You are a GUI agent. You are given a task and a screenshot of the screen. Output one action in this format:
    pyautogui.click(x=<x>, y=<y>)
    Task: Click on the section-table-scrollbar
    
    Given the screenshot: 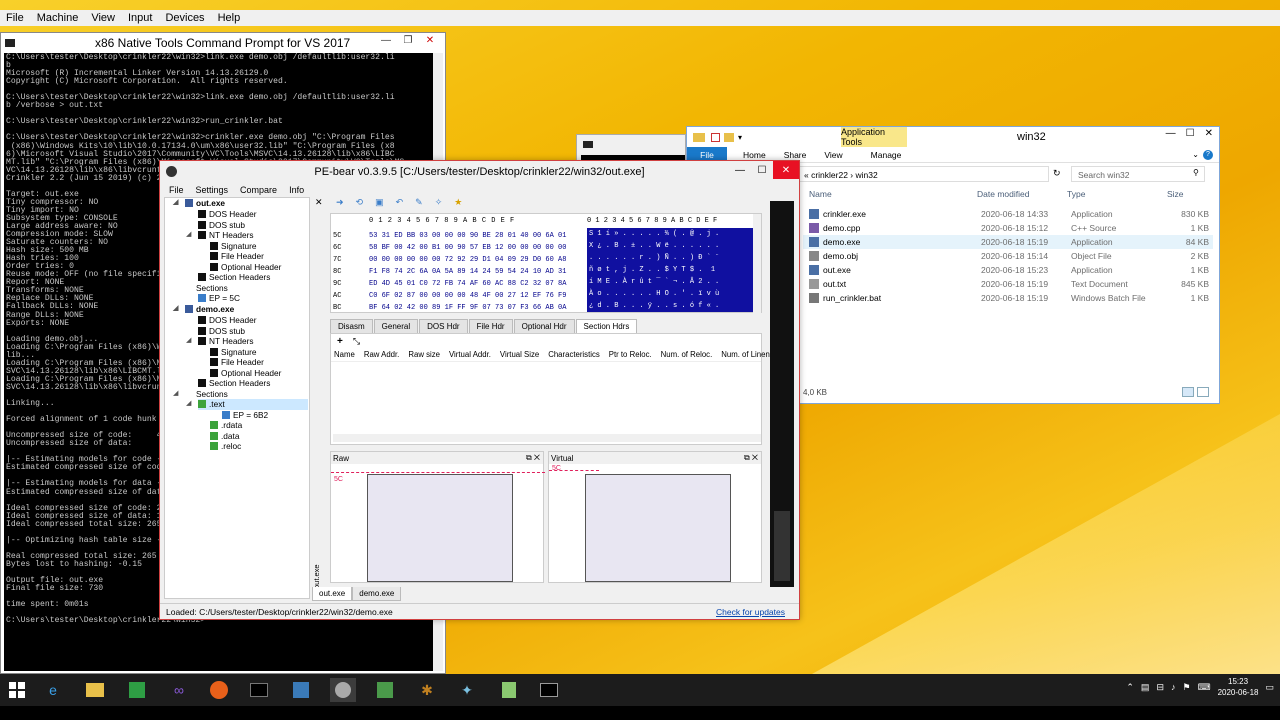 What is the action you would take?
    pyautogui.click(x=547, y=438)
    